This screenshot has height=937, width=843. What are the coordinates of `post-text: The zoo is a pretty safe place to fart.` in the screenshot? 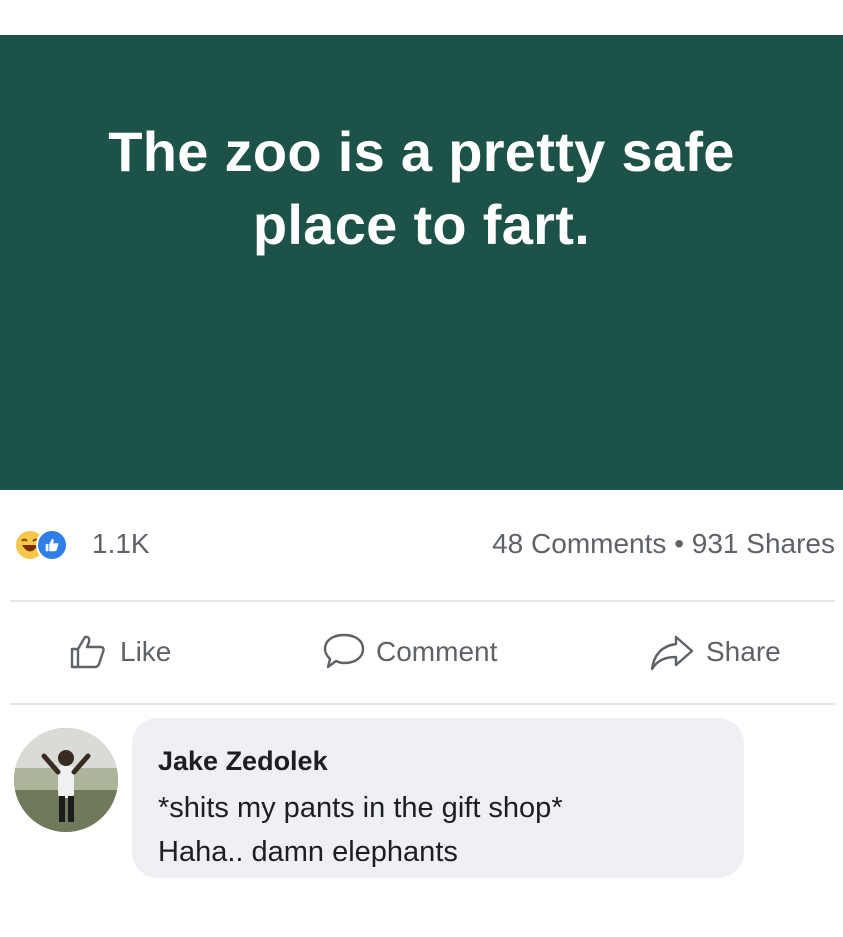 It's located at (421, 188).